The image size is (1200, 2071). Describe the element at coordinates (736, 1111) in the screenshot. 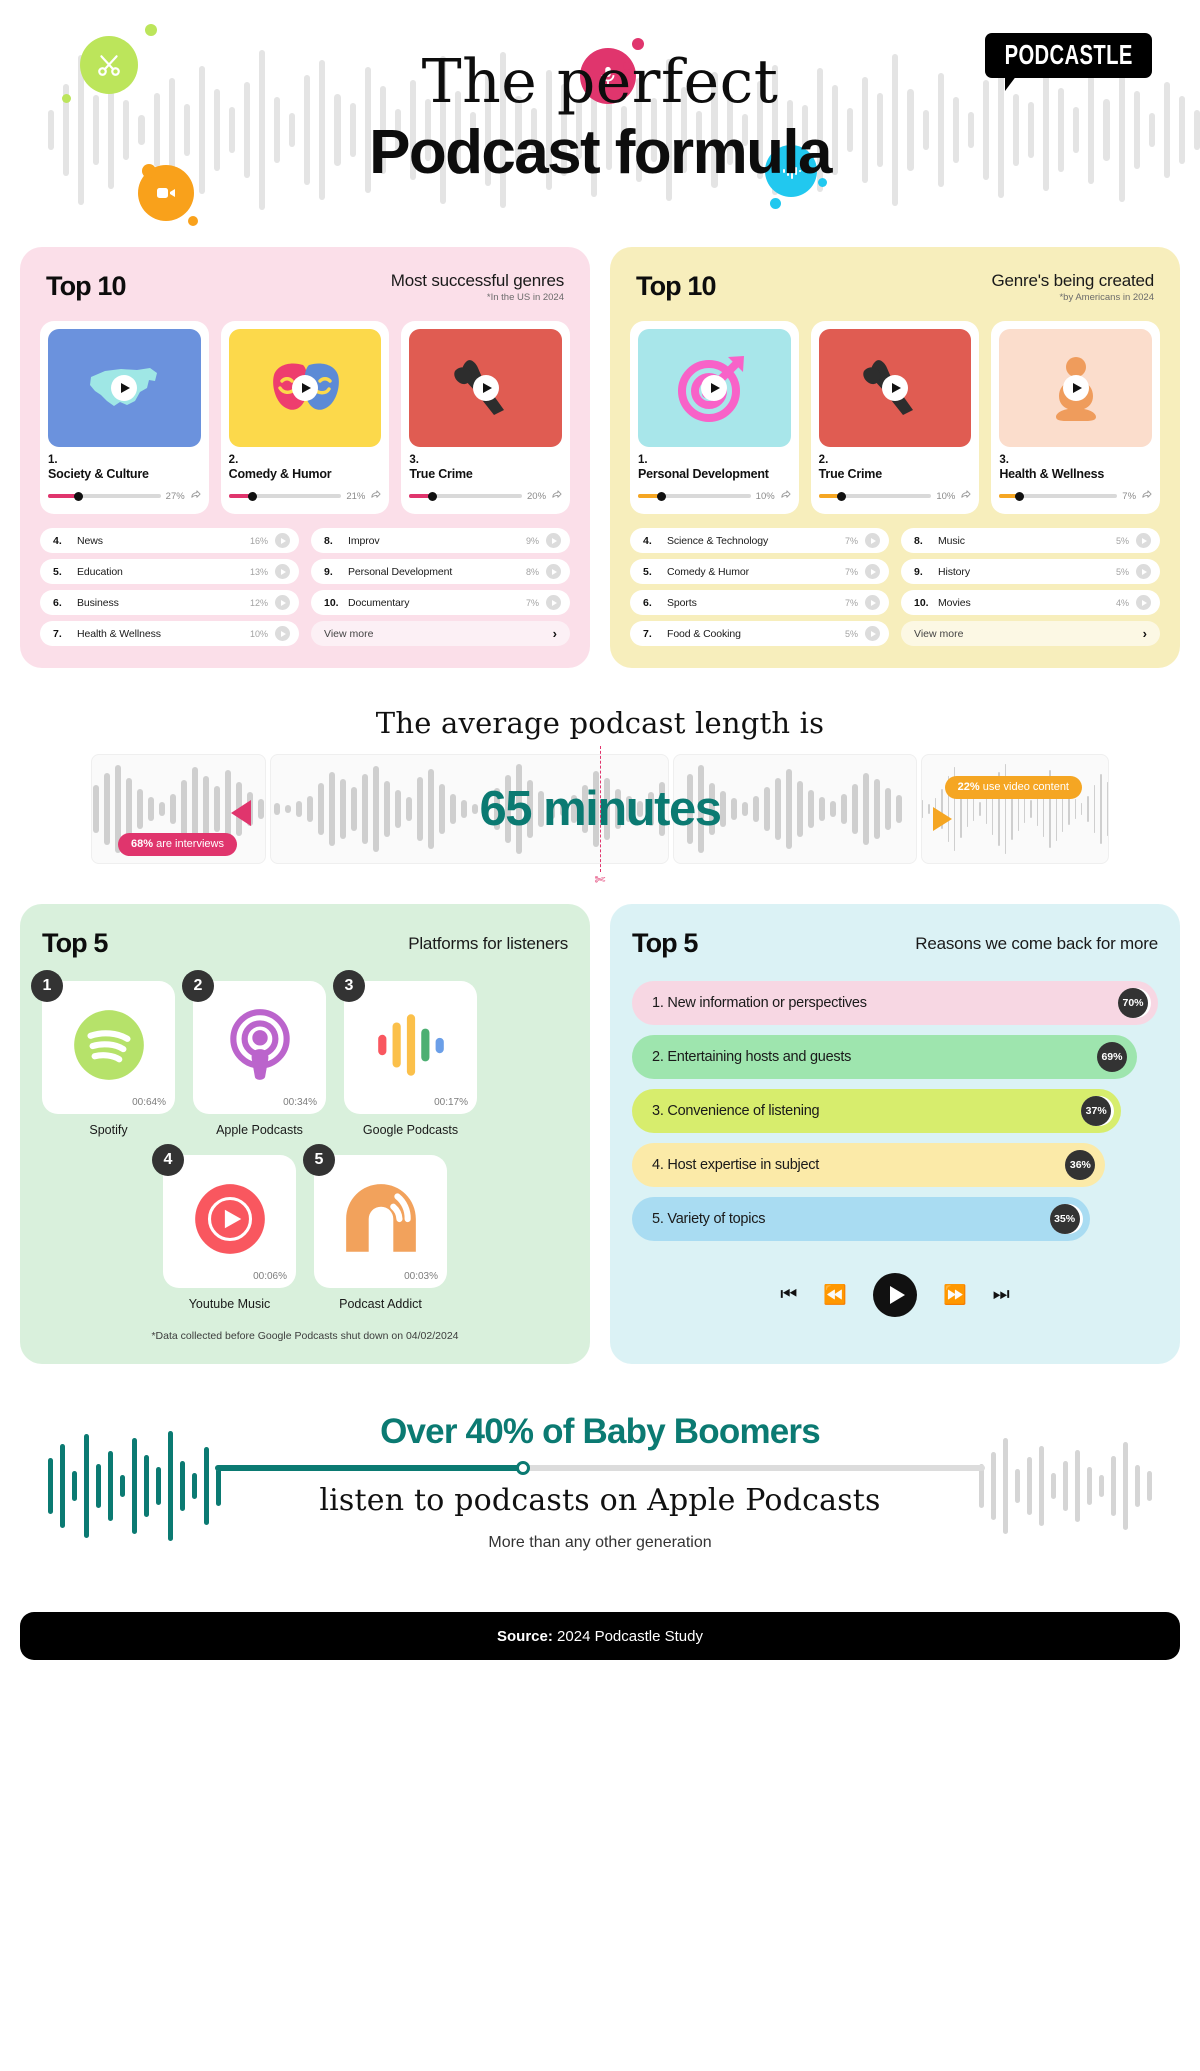

I see `reason-label: 3. Convenience of listening` at that location.